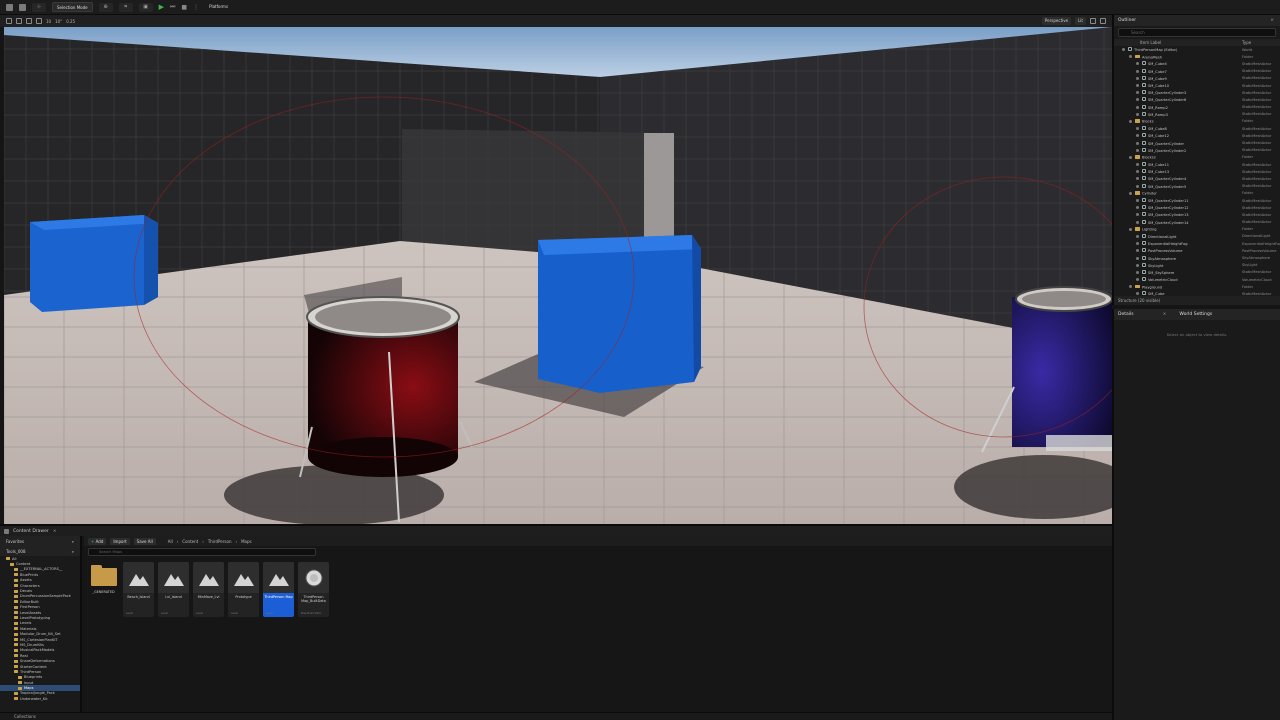 This screenshot has height=720, width=1280. Describe the element at coordinates (1093, 21) in the screenshot. I see `show-icon` at that location.